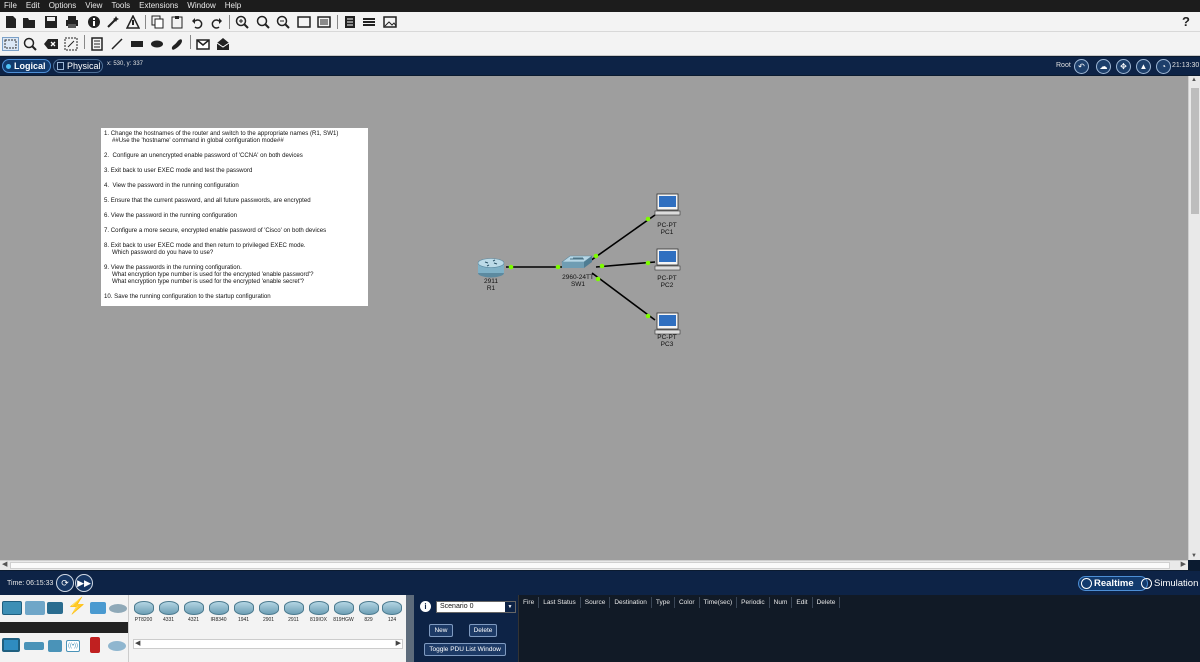  Describe the element at coordinates (441, 630) in the screenshot. I see `new-scenario-button: New` at that location.